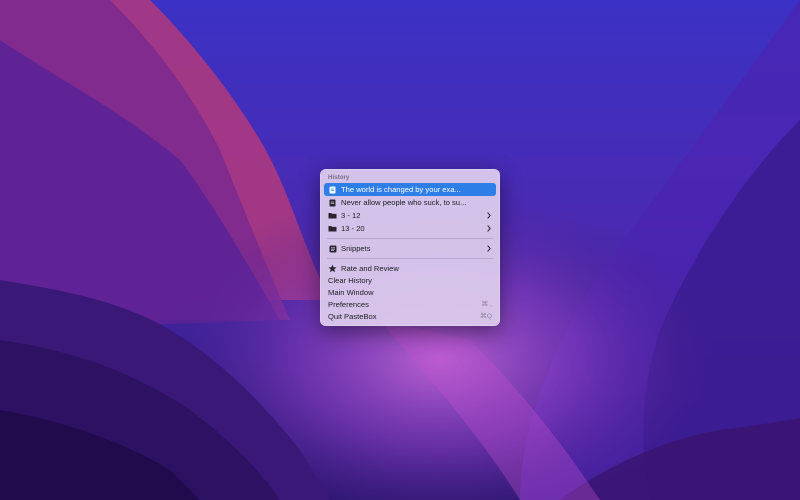 This screenshot has height=500, width=800. Describe the element at coordinates (485, 316) in the screenshot. I see `quit-shortcut: ⌘Q` at that location.